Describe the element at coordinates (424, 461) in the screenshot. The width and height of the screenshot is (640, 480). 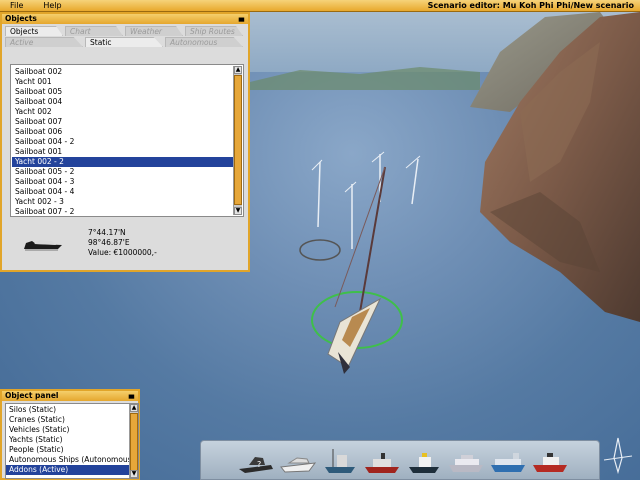
I see `fishing-boat-icon` at that location.